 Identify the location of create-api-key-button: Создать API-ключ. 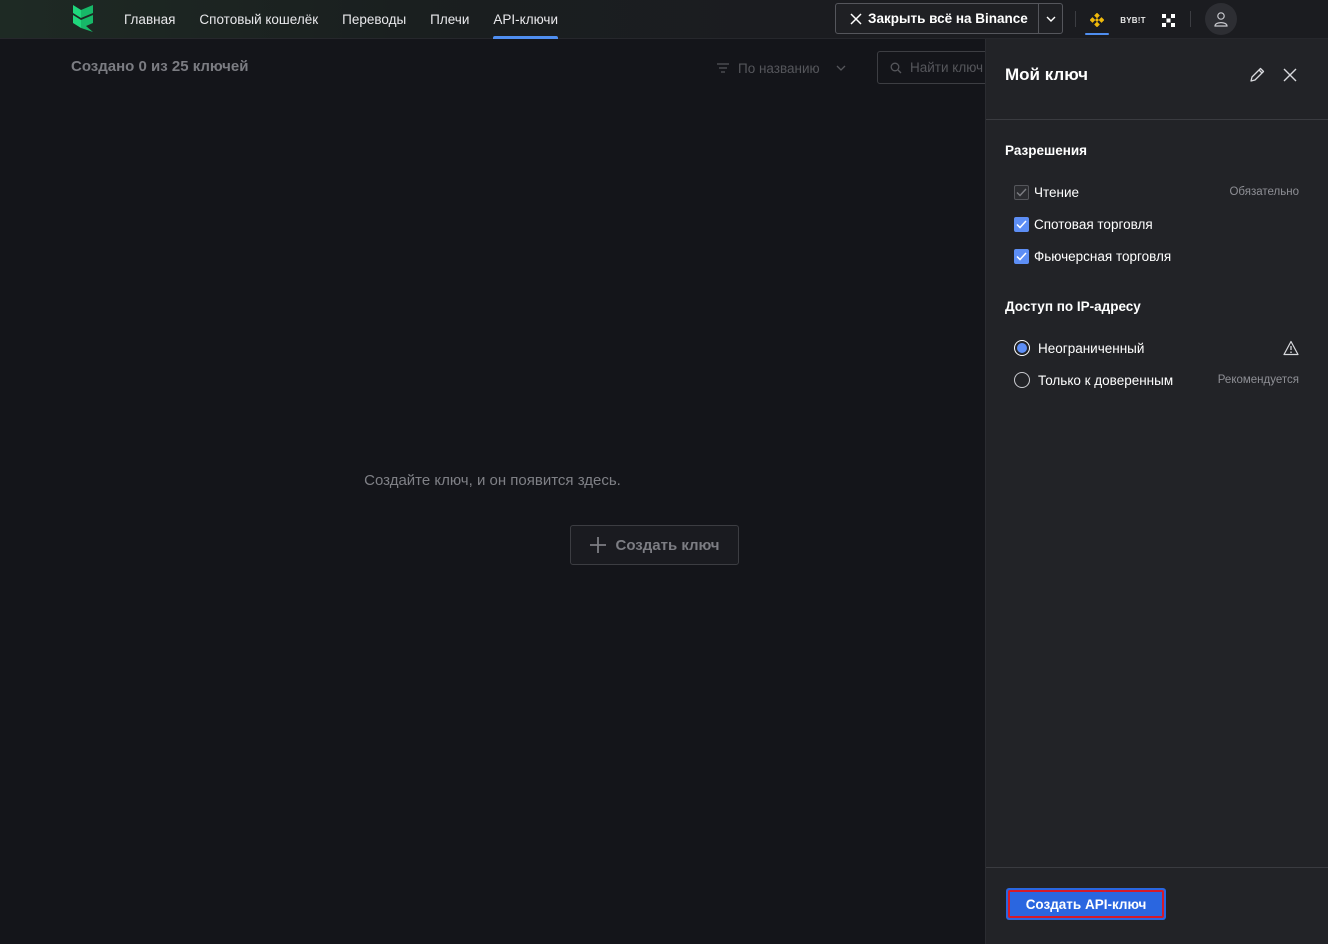
(1086, 904).